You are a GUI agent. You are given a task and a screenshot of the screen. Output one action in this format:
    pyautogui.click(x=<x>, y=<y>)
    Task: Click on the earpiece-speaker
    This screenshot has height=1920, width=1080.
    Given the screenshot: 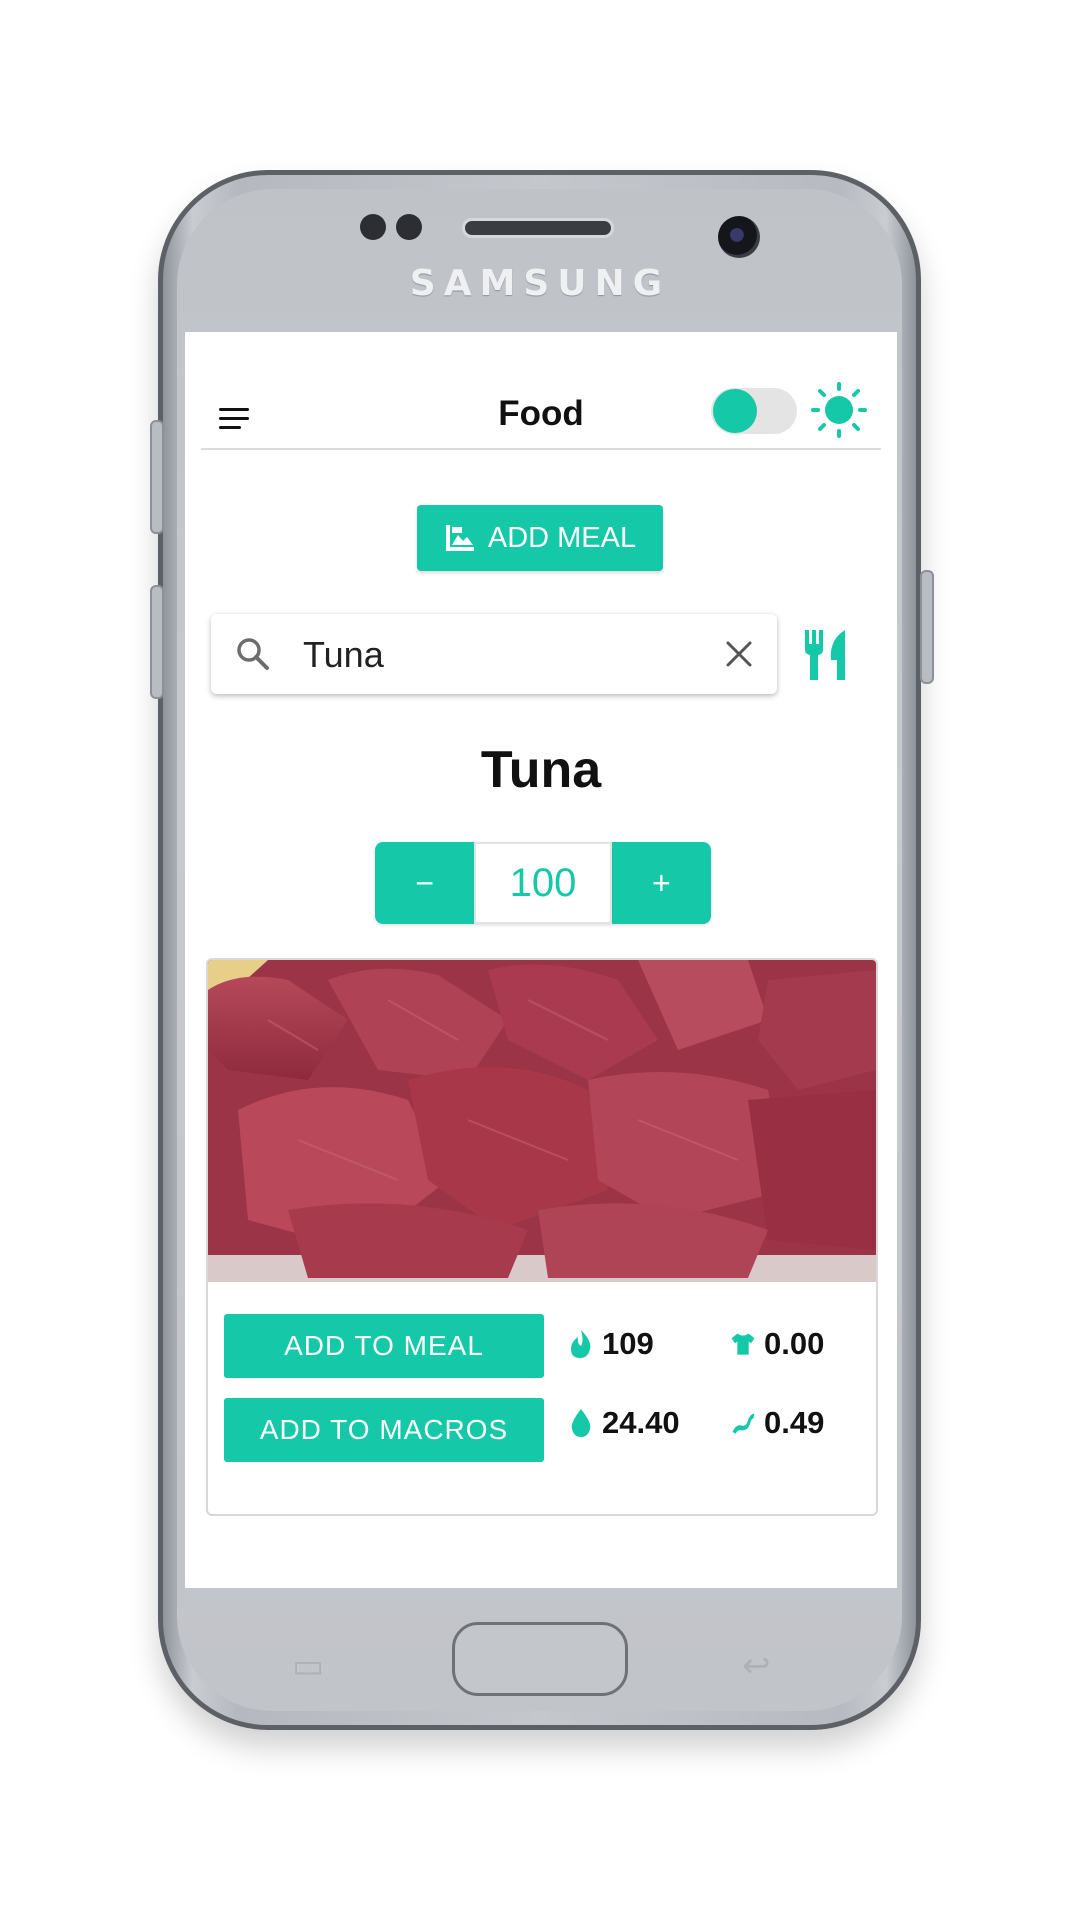 What is the action you would take?
    pyautogui.click(x=538, y=228)
    